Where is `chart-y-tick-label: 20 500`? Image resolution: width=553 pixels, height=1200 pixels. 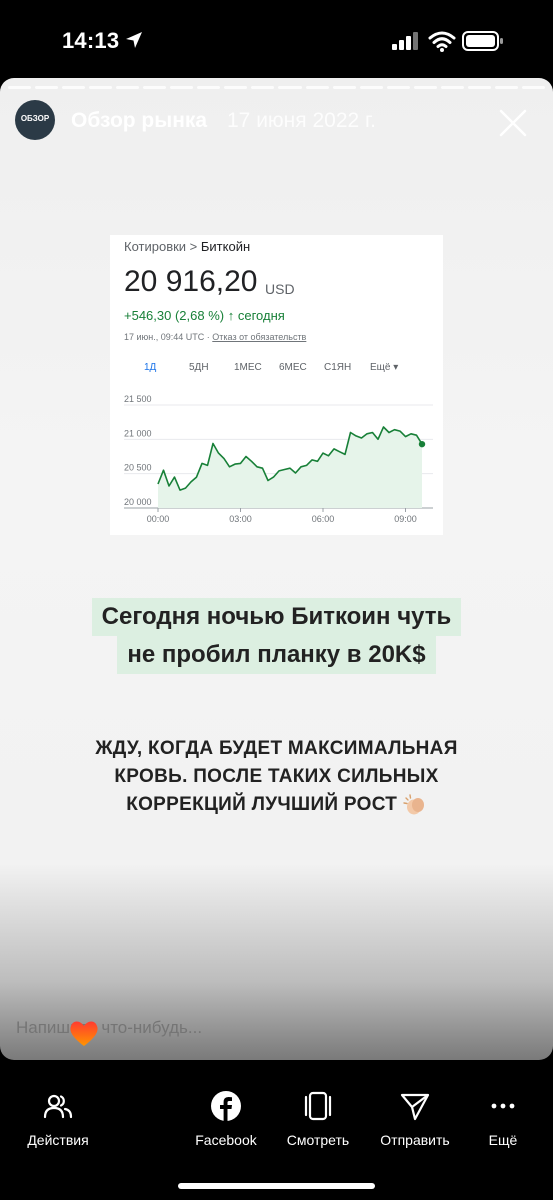
chart-y-tick-label: 20 500 is located at coordinates (138, 468).